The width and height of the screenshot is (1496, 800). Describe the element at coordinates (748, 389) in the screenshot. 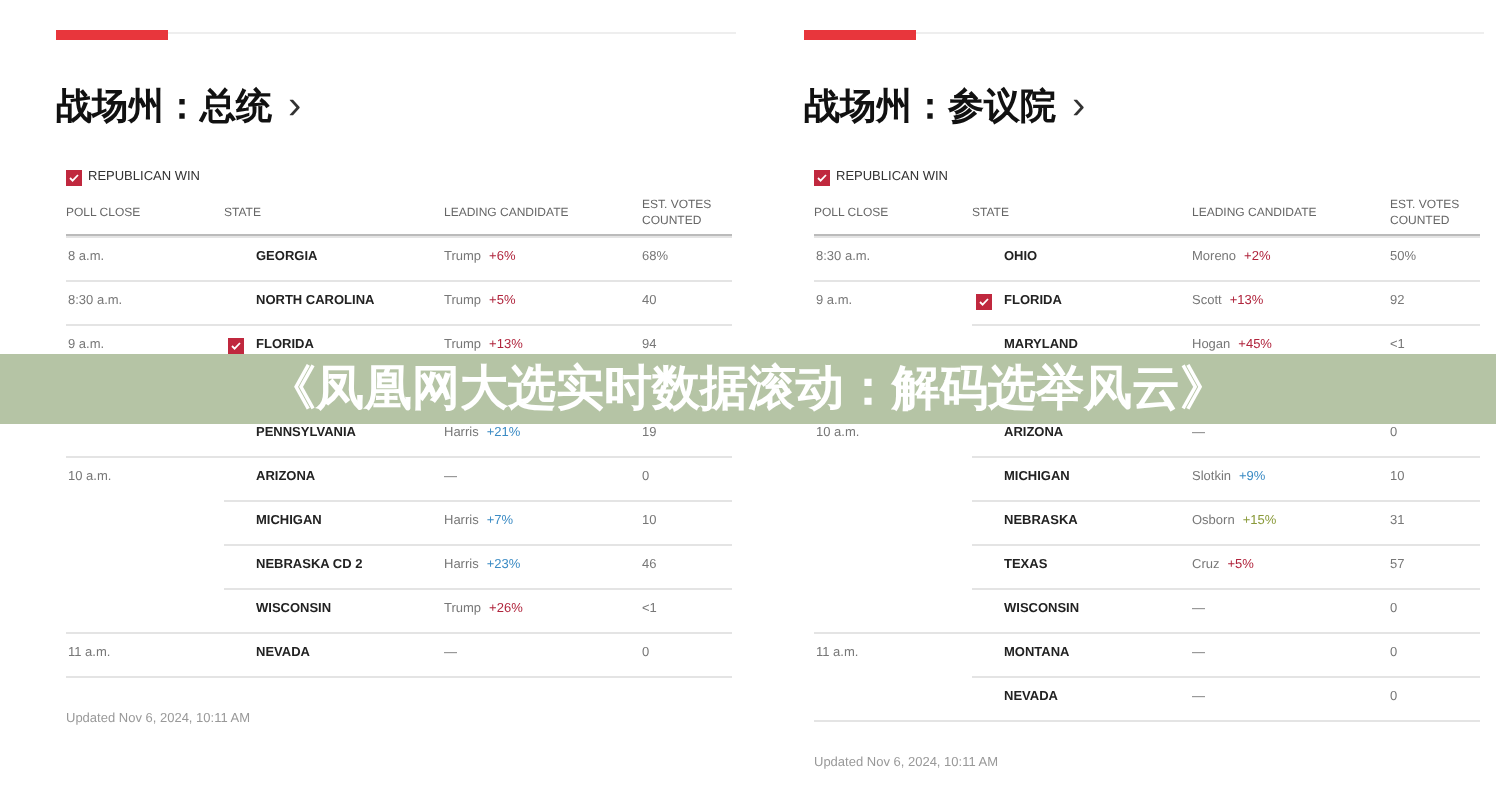

I see `headline-banner: 《凤凰网大选实时数据滚动：解码选举风云》` at that location.